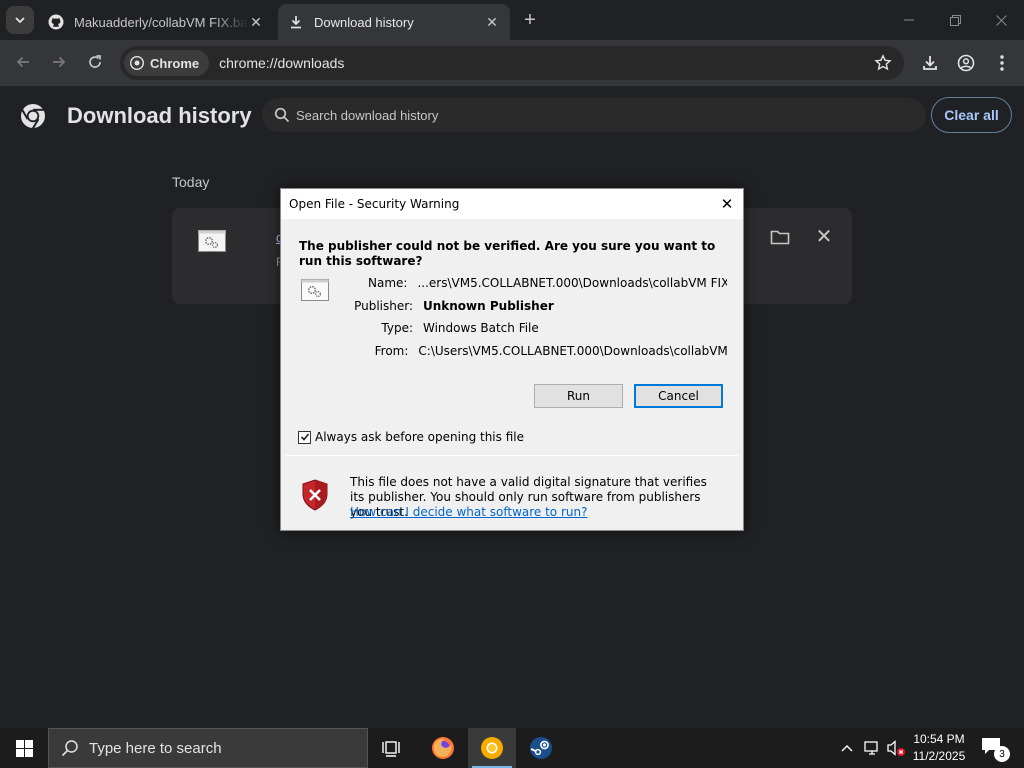  I want to click on network-icon, so click(872, 748).